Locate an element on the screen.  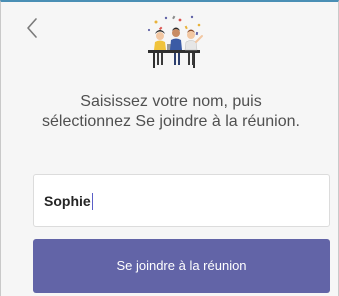
meeting-people-illustration is located at coordinates (174, 42).